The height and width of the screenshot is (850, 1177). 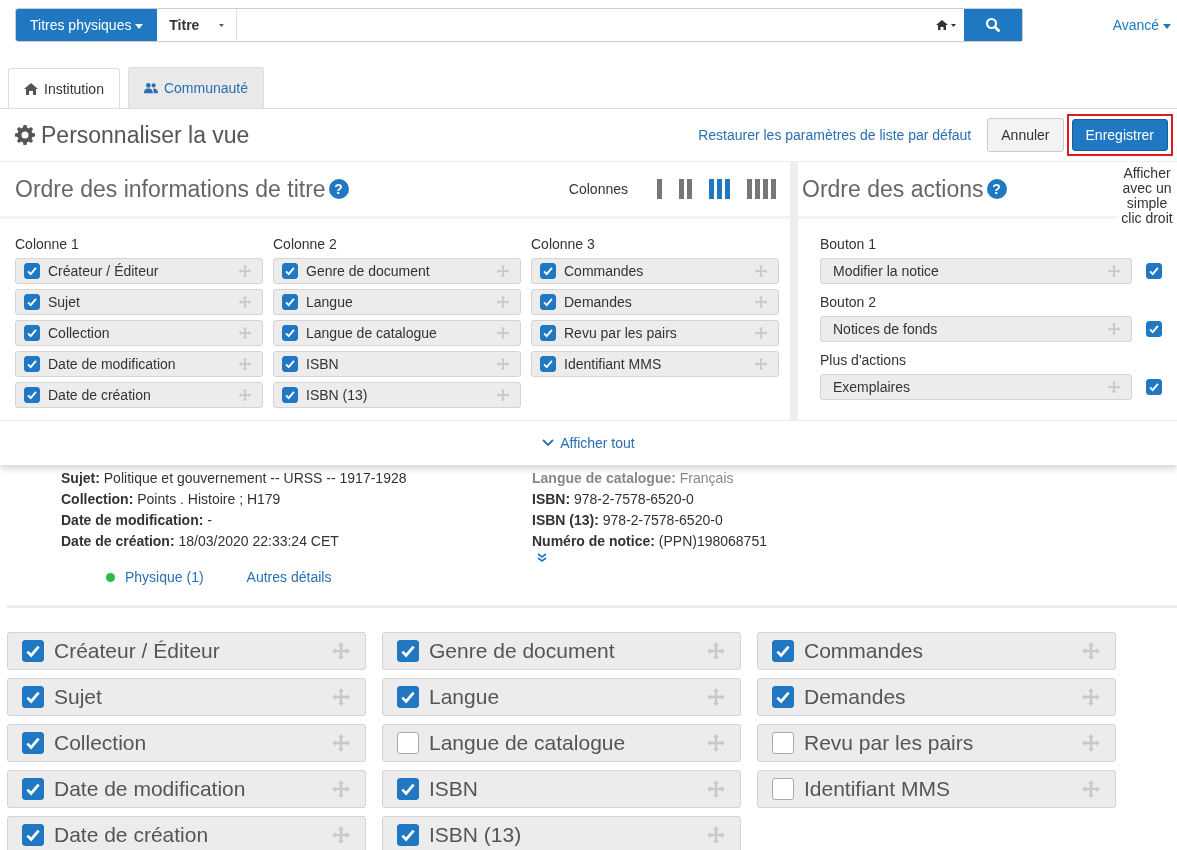 I want to click on field-label: Collection, so click(x=101, y=743).